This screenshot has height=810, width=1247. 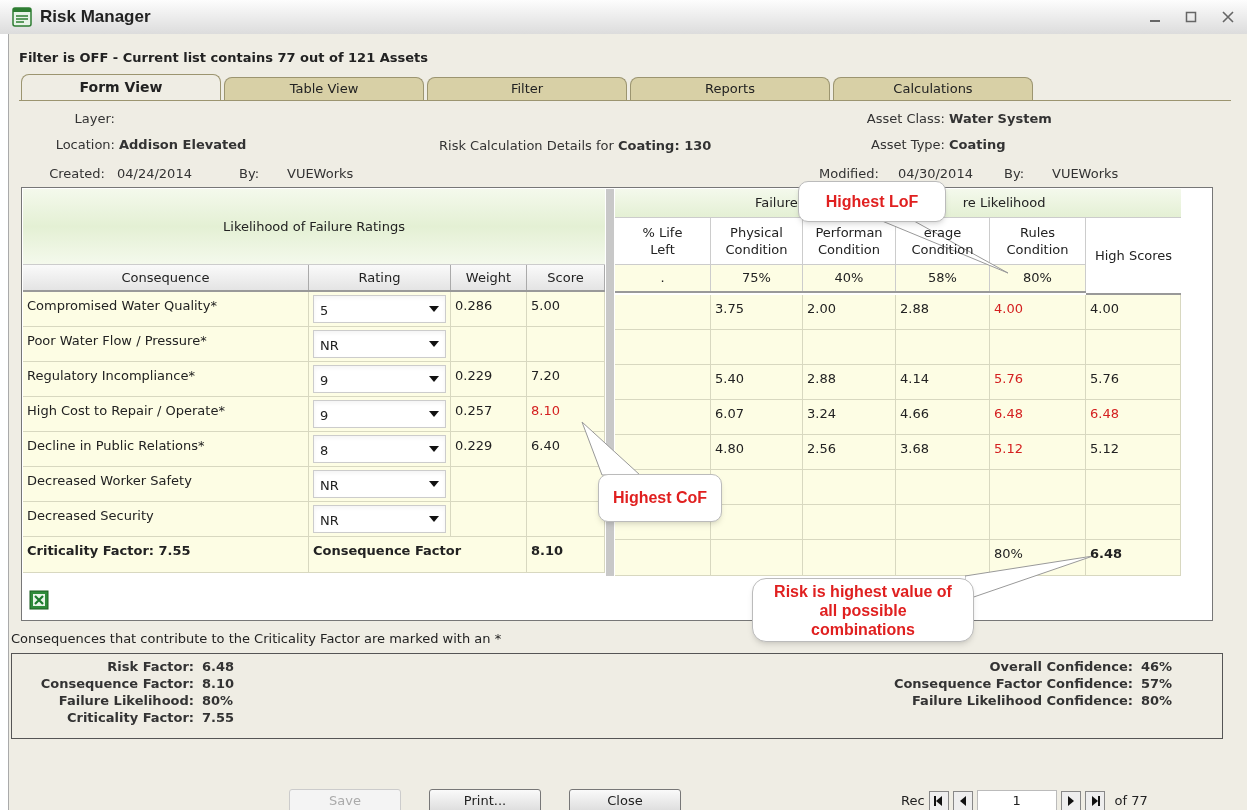 I want to click on table-cell: 40%, so click(x=849, y=278).